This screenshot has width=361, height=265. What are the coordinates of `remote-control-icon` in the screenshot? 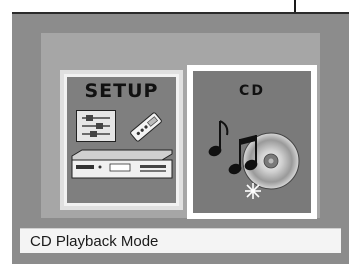 It's located at (146, 127).